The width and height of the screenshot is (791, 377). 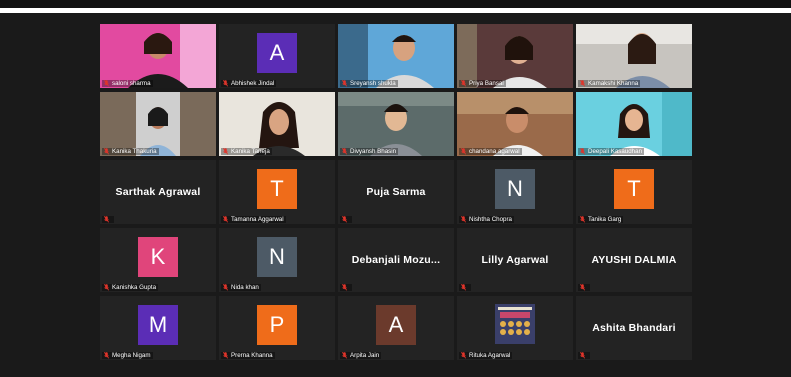 I want to click on participant-name: Deepali Kasaudhan, so click(x=615, y=151).